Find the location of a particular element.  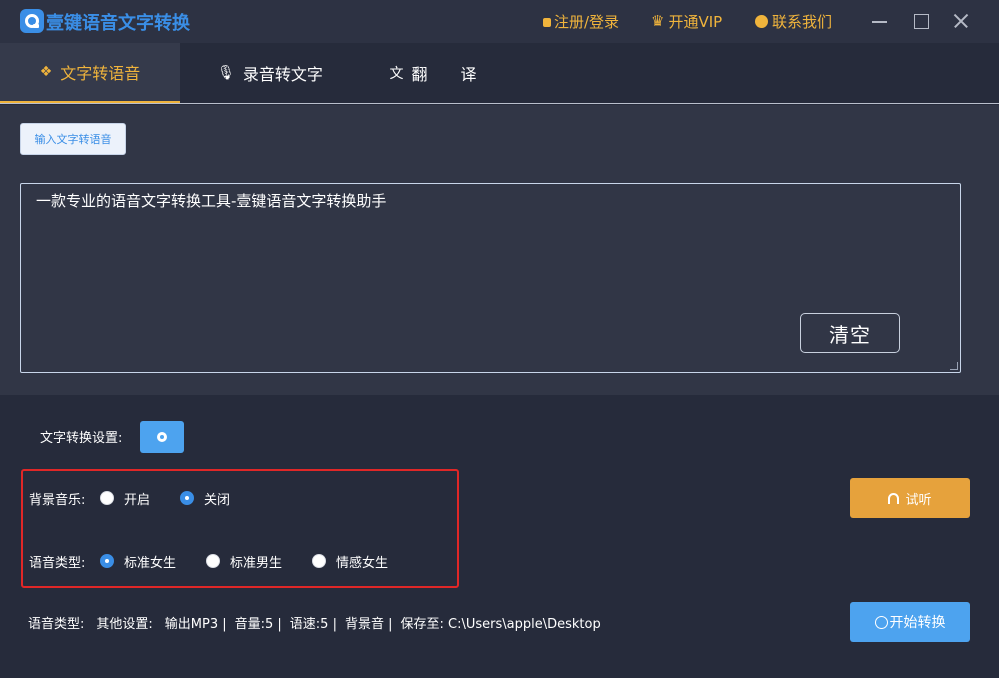

resize-grip-icon is located at coordinates (954, 366).